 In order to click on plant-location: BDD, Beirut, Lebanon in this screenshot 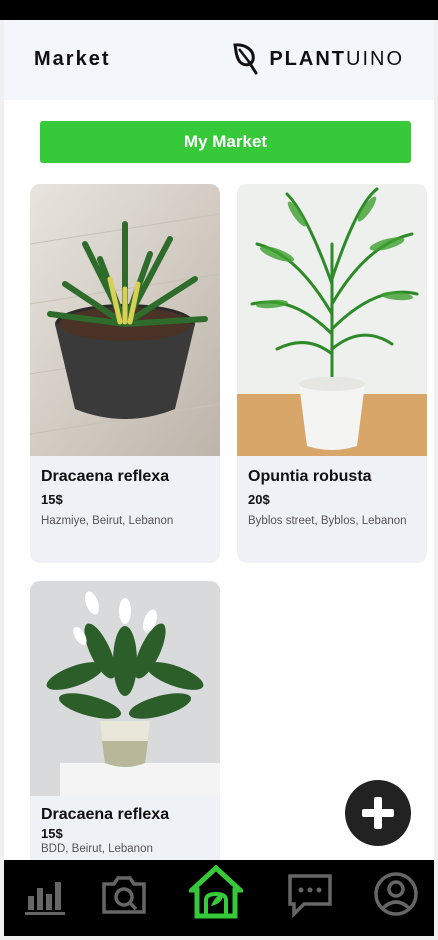, I will do `click(97, 849)`.